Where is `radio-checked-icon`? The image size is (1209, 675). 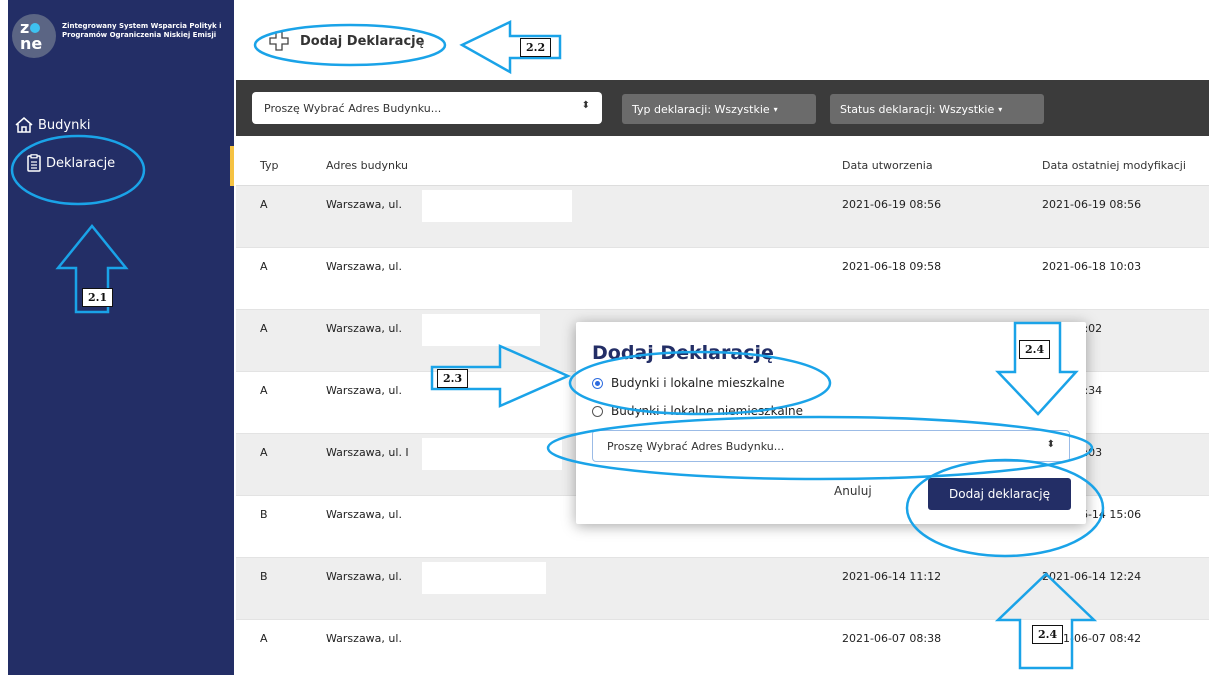 radio-checked-icon is located at coordinates (597, 383).